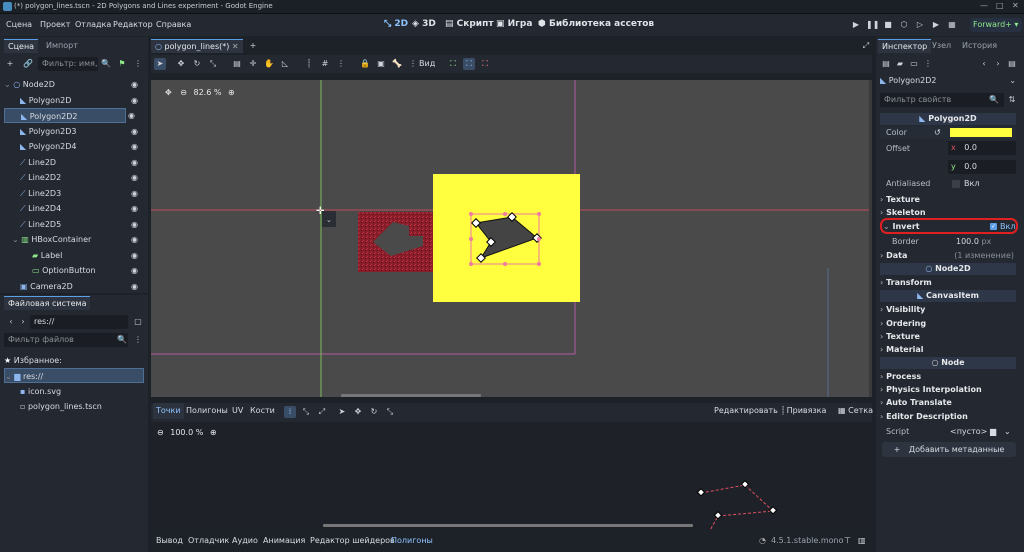 This screenshot has width=1024, height=552. Describe the element at coordinates (948, 389) in the screenshot. I see `section-physics-interpolation: › Physics Interpolation` at that location.